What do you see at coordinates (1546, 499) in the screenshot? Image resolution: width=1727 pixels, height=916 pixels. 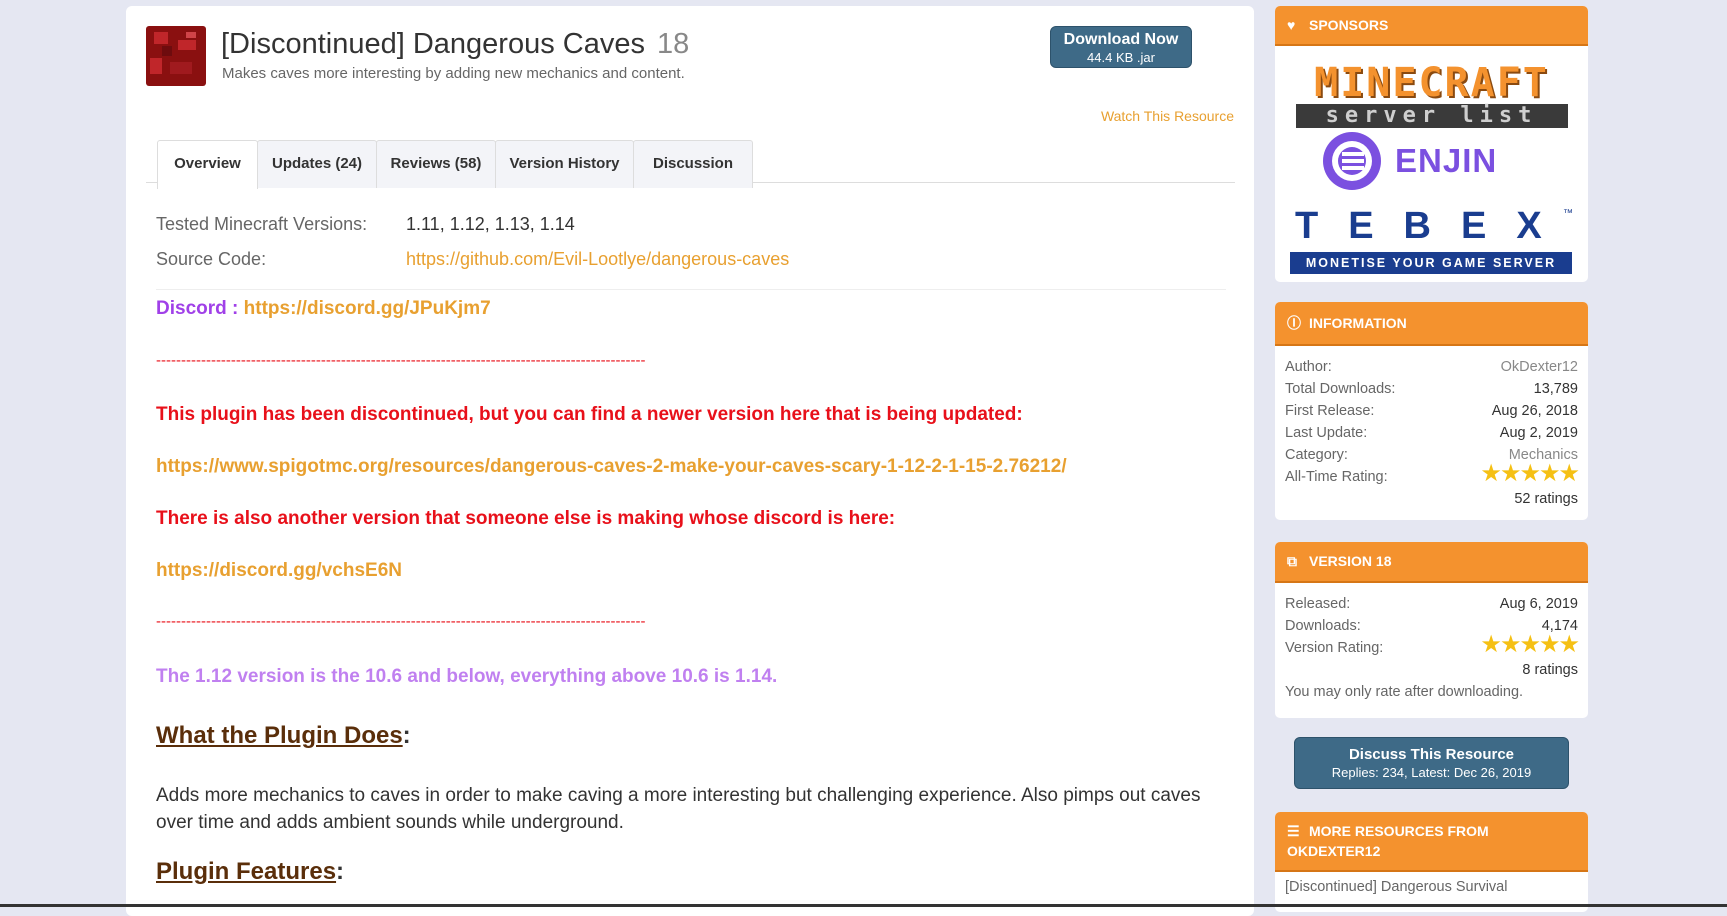 I see `ratings-count: 52 ratings` at bounding box center [1546, 499].